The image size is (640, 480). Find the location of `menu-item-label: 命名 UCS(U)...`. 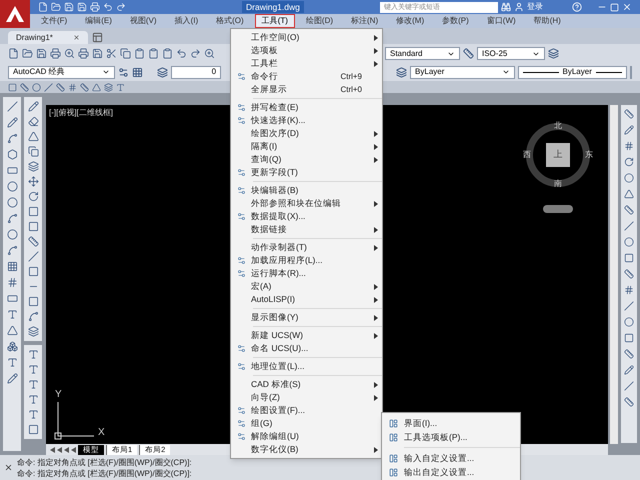

menu-item-label: 命名 UCS(U)... is located at coordinates (280, 348).